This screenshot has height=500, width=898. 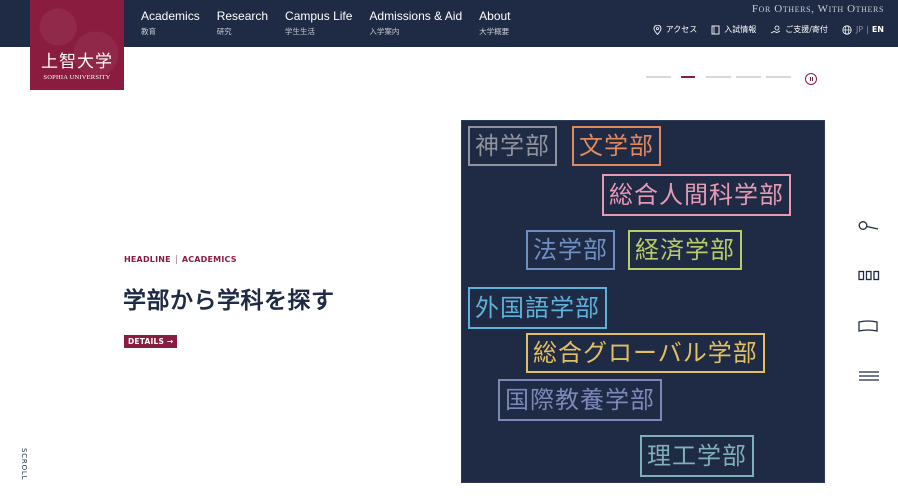 I want to click on nav-sublabel: 入学案内, so click(x=384, y=31).